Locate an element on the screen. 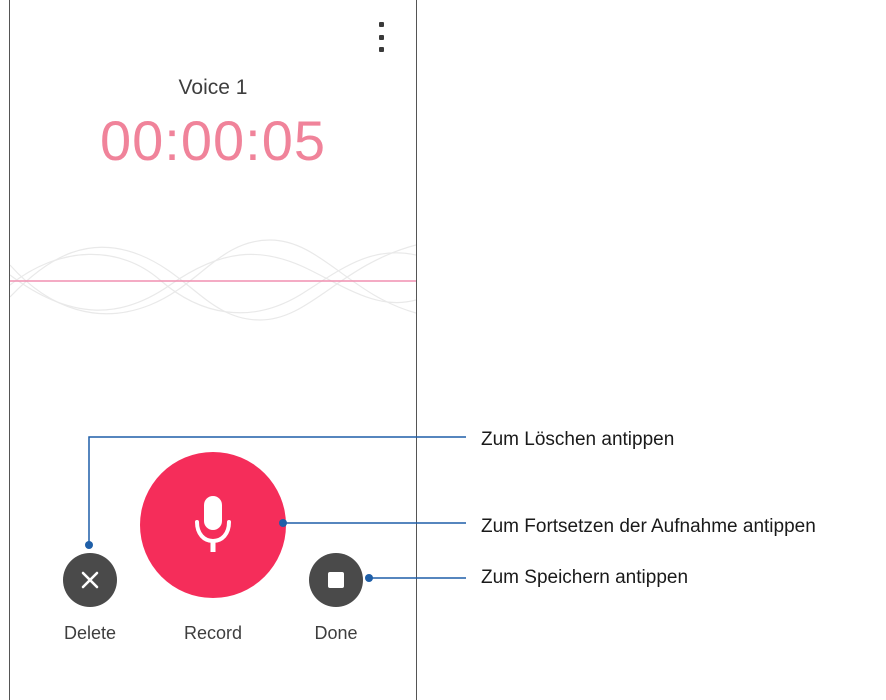 This screenshot has width=886, height=700. callout-line-delete is located at coordinates (277, 490).